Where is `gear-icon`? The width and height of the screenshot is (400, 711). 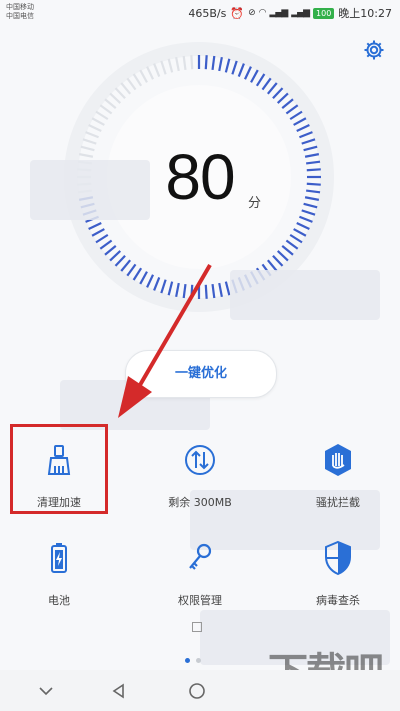
gear-icon is located at coordinates (374, 50).